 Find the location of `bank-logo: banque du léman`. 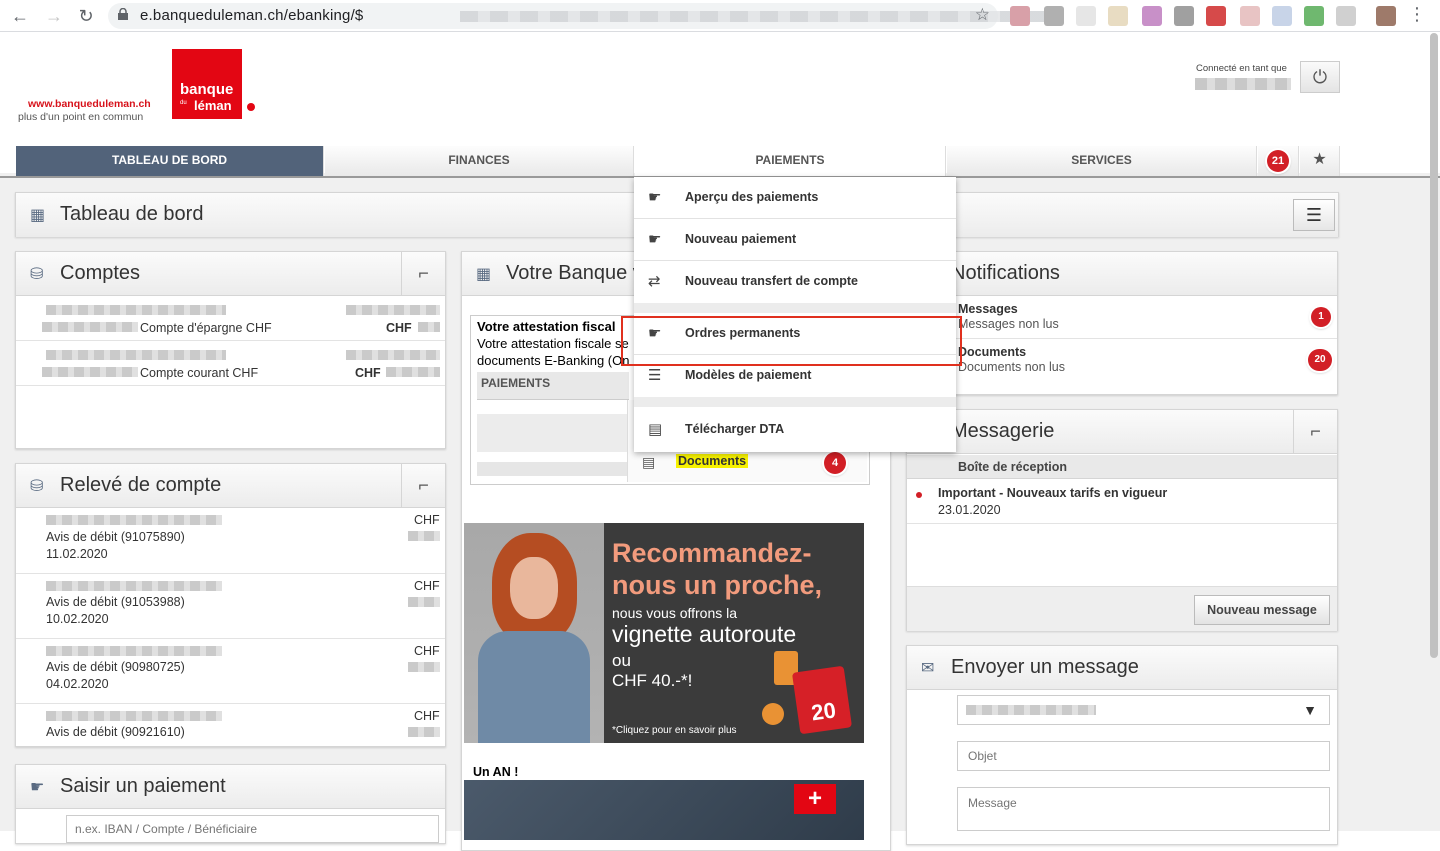

bank-logo: banque du léman is located at coordinates (207, 84).